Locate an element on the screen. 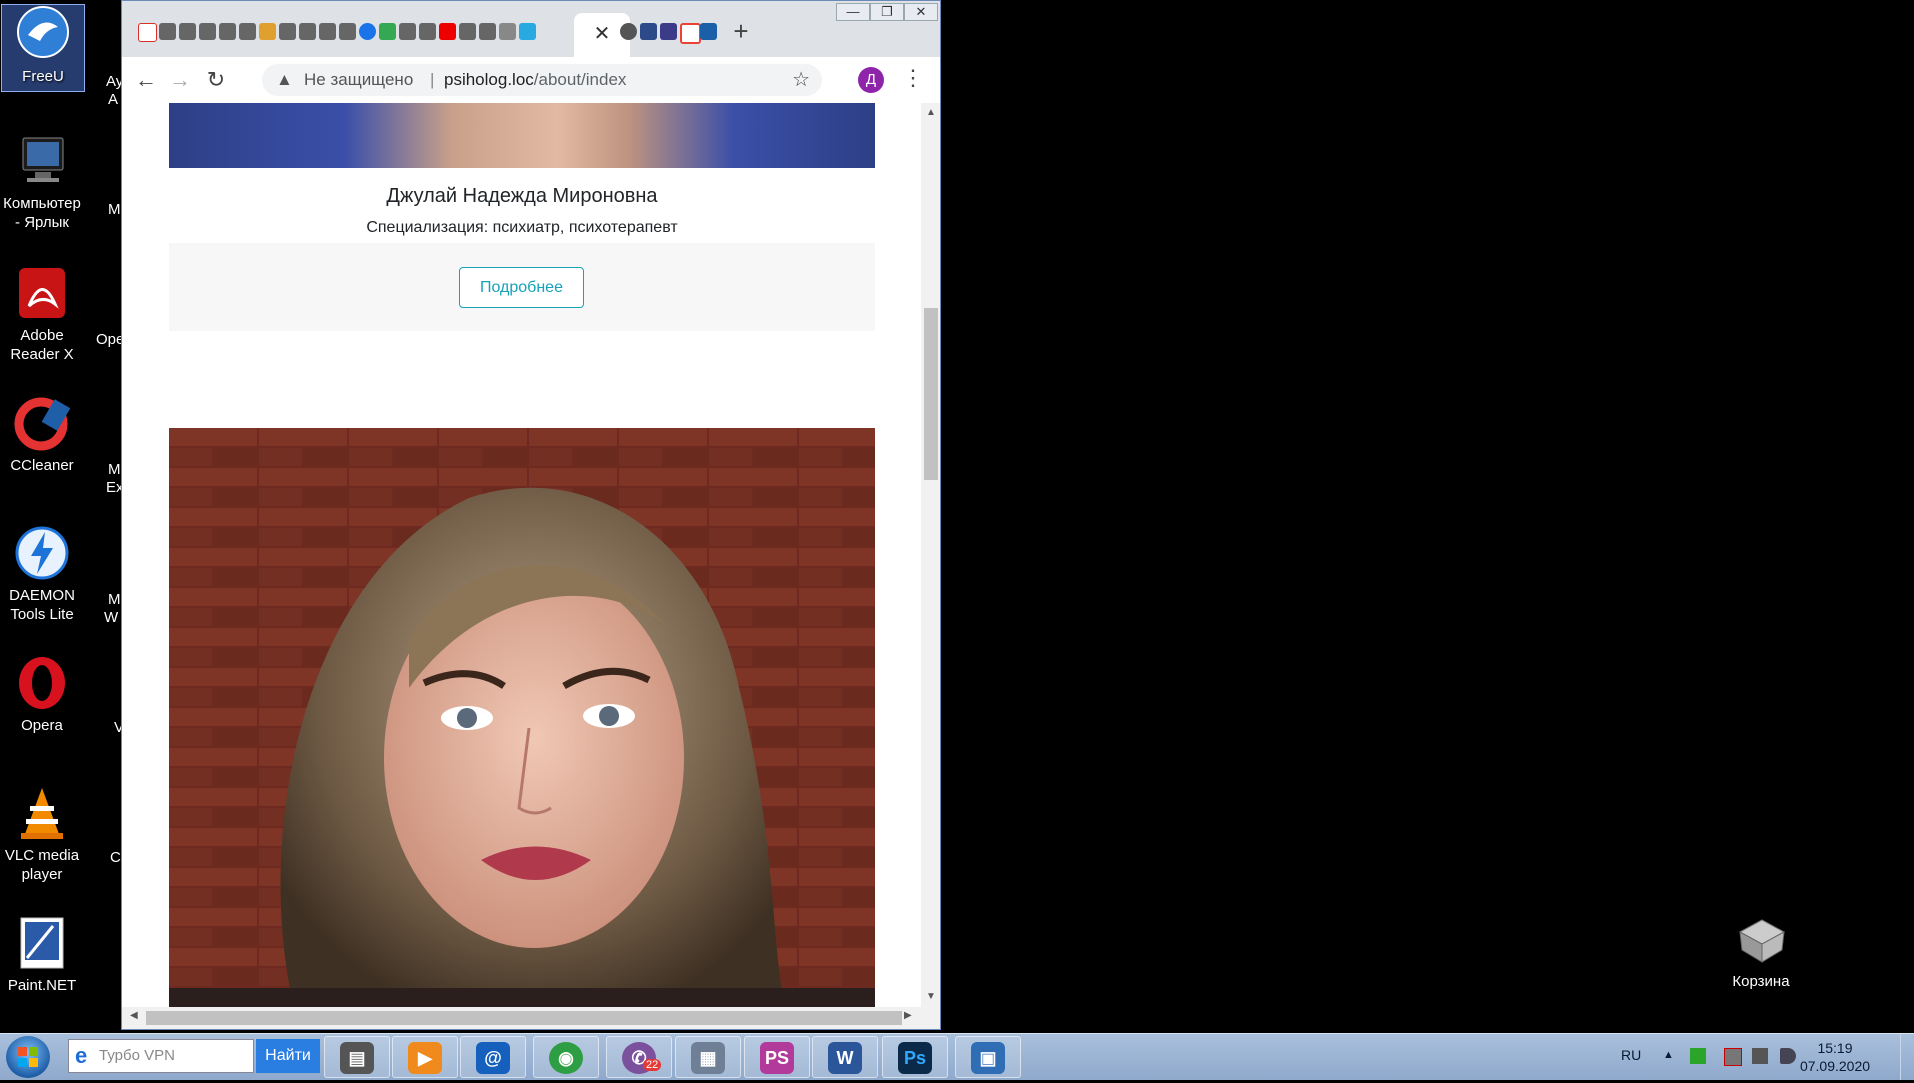 Image resolution: width=1914 pixels, height=1083 pixels. show-hidden-icons-icon: ▲ is located at coordinates (1668, 1055).